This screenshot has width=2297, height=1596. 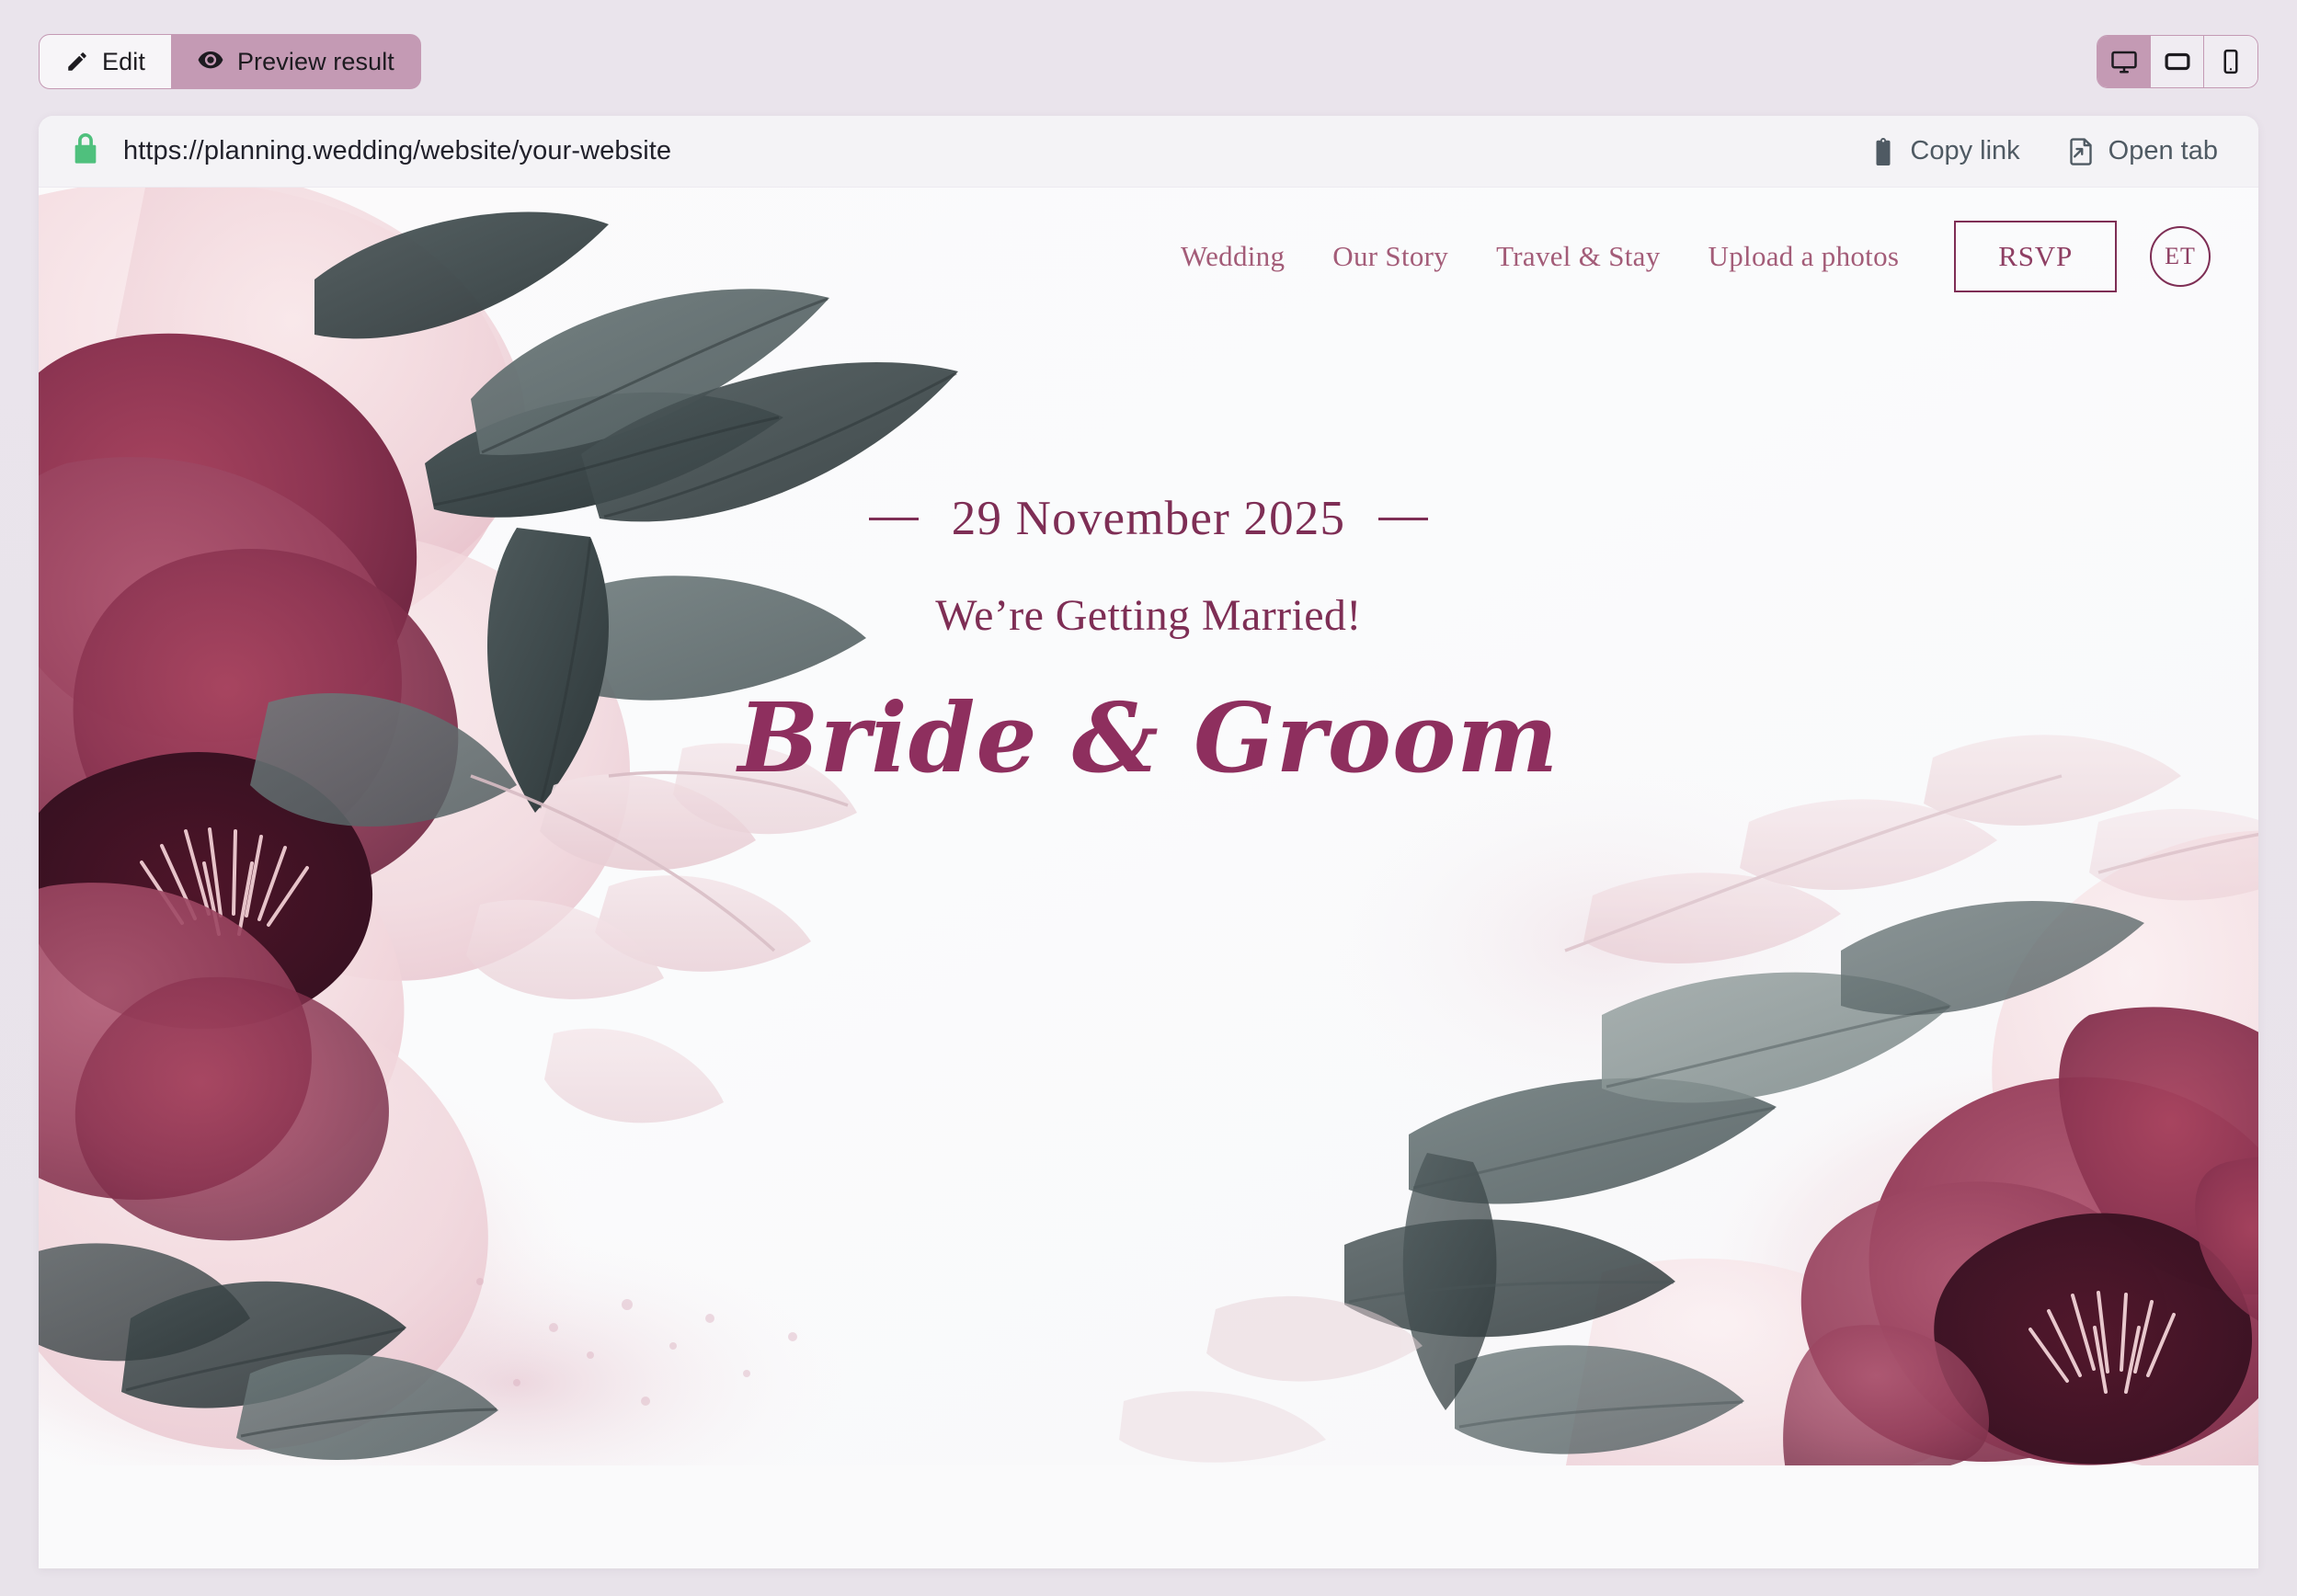 What do you see at coordinates (2035, 256) in the screenshot?
I see `rsvp-button: RSVP` at bounding box center [2035, 256].